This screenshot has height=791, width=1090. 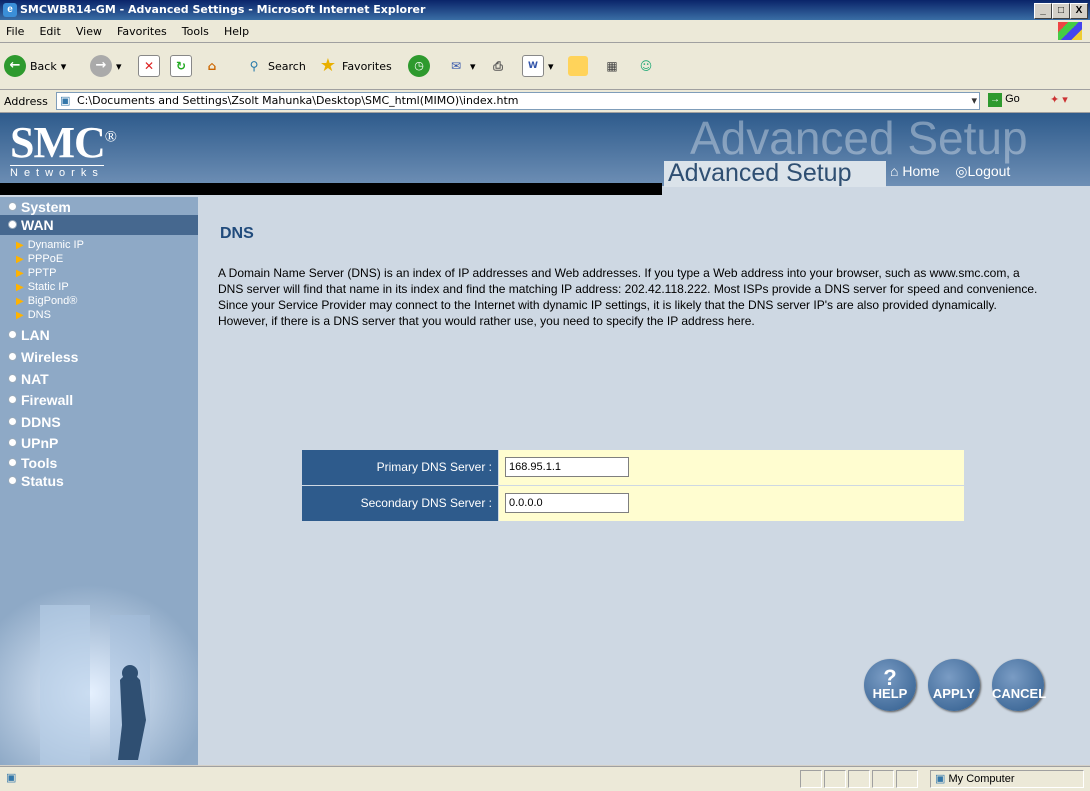 I want to click on primary-dns-cell, so click(x=731, y=467).